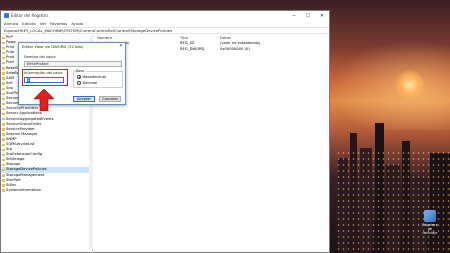 This screenshot has height=253, width=450. What do you see at coordinates (58, 23) in the screenshot?
I see `menu-favoritos: Favoritos` at bounding box center [58, 23].